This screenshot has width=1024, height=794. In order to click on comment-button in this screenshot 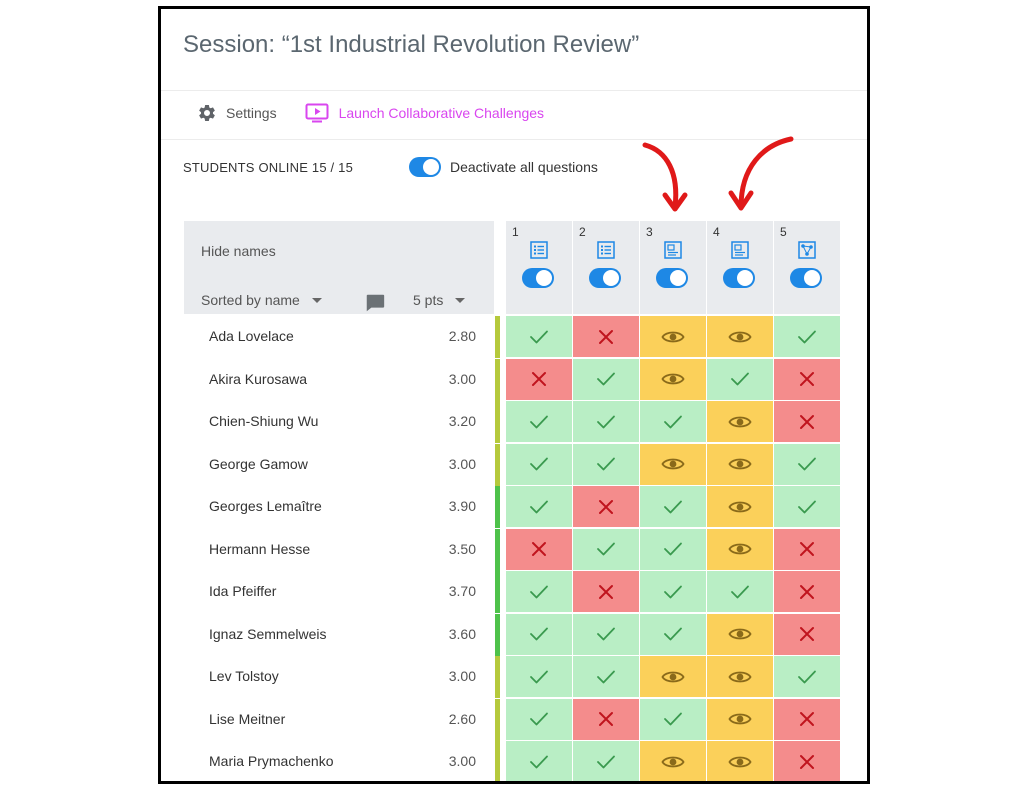, I will do `click(375, 305)`.